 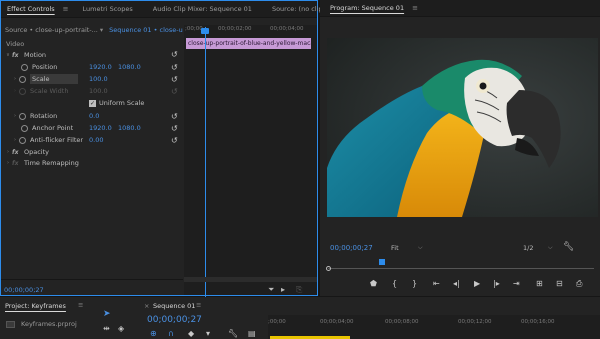 What do you see at coordinates (92, 279) in the screenshot?
I see `divider` at bounding box center [92, 279].